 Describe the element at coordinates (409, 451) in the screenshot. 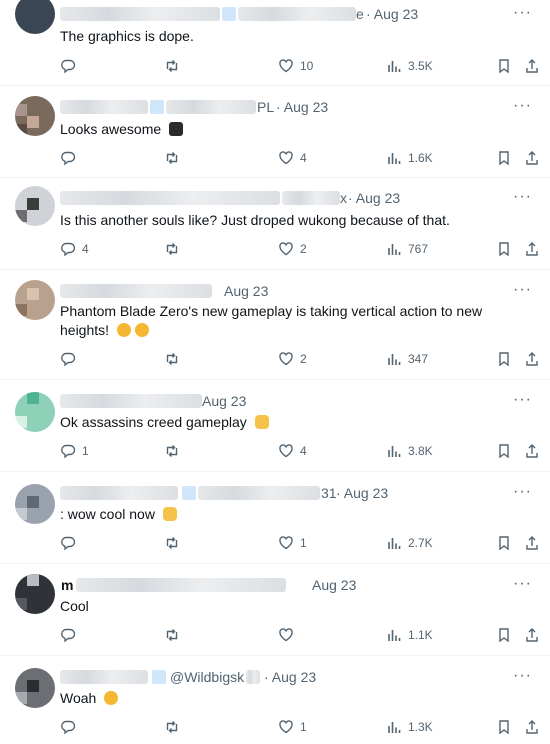

I see `views-button: 3.8K` at that location.